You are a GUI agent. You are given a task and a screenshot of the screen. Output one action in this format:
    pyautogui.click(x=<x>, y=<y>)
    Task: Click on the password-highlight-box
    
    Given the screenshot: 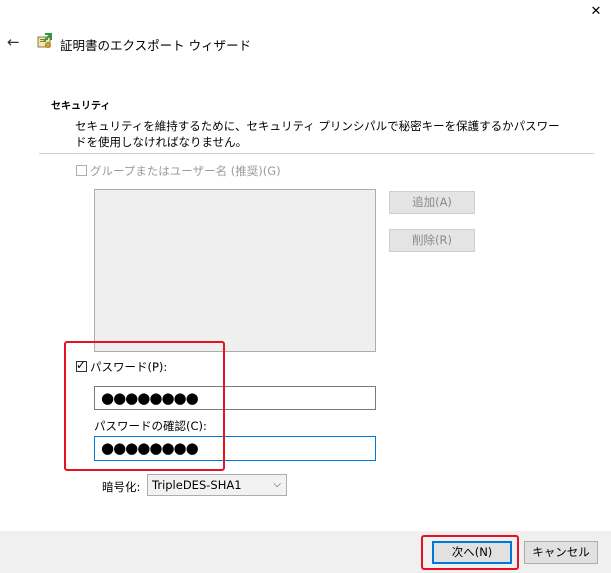 What is the action you would take?
    pyautogui.click(x=144, y=406)
    